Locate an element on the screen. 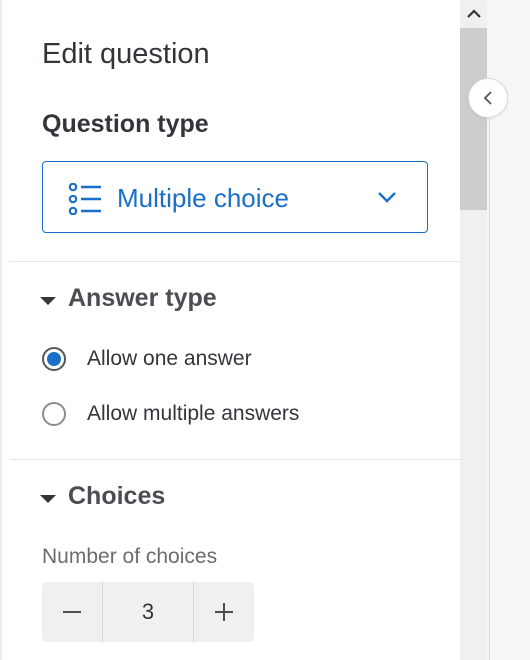 The height and width of the screenshot is (660, 530). radio-button is located at coordinates (54, 414).